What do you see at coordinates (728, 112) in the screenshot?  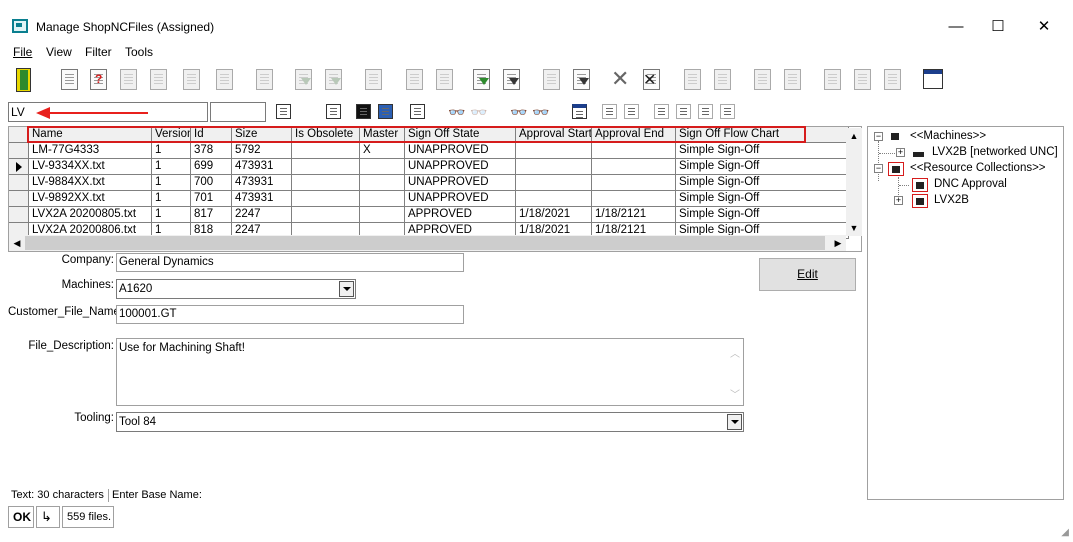 I see `filter-f-icon` at bounding box center [728, 112].